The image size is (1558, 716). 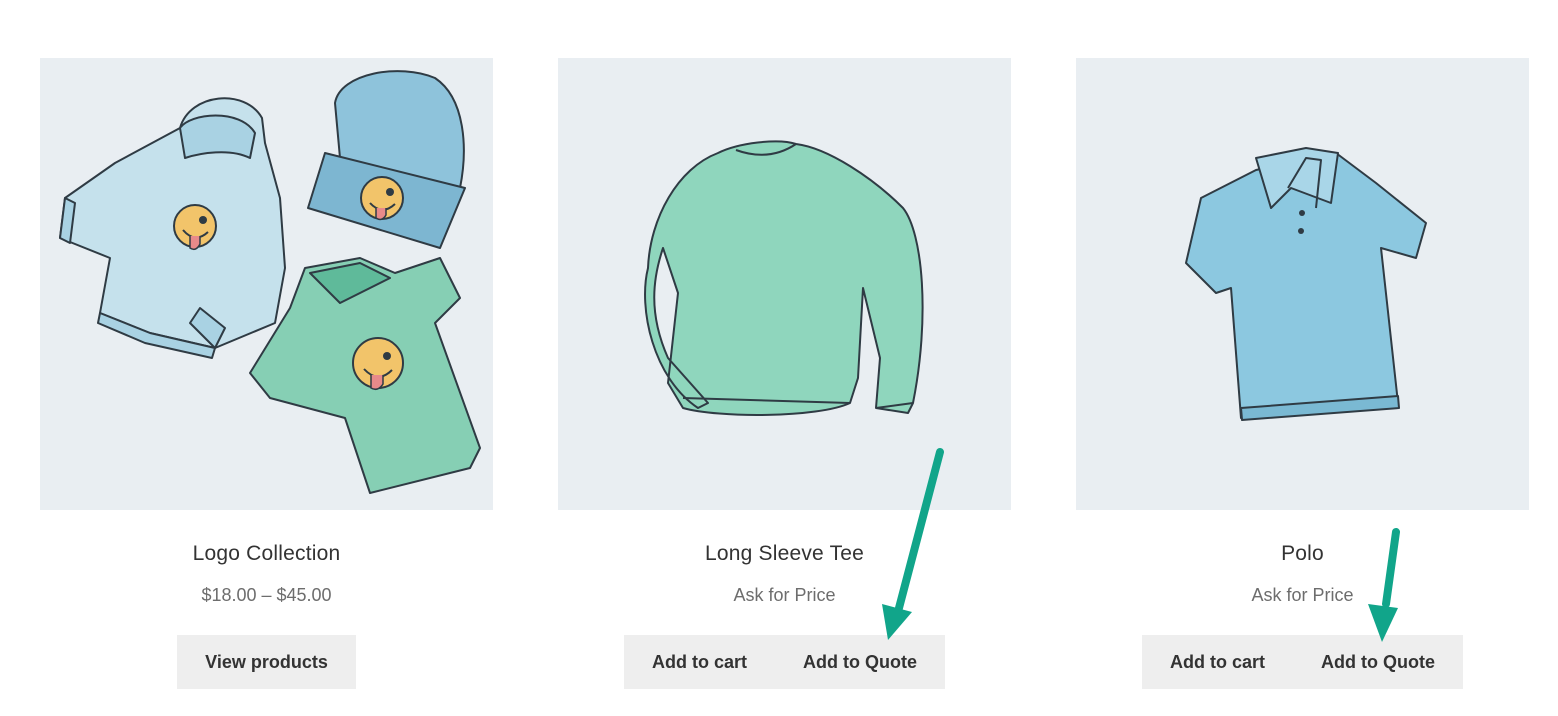 What do you see at coordinates (266, 554) in the screenshot?
I see `product-title: Logo Collection` at bounding box center [266, 554].